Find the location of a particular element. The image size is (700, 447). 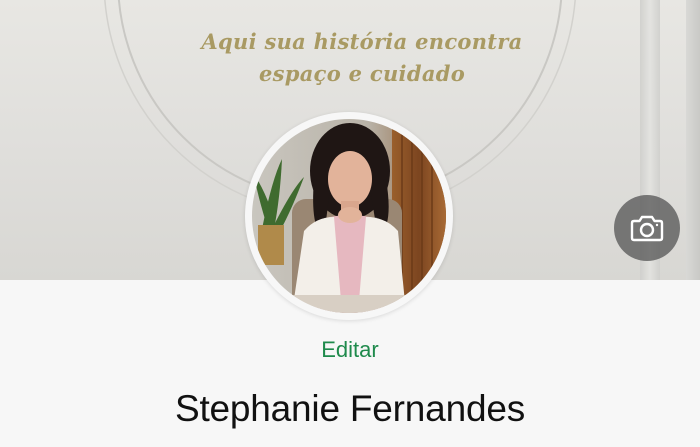

edit-profile-photo-link: Editar is located at coordinates (350, 350).